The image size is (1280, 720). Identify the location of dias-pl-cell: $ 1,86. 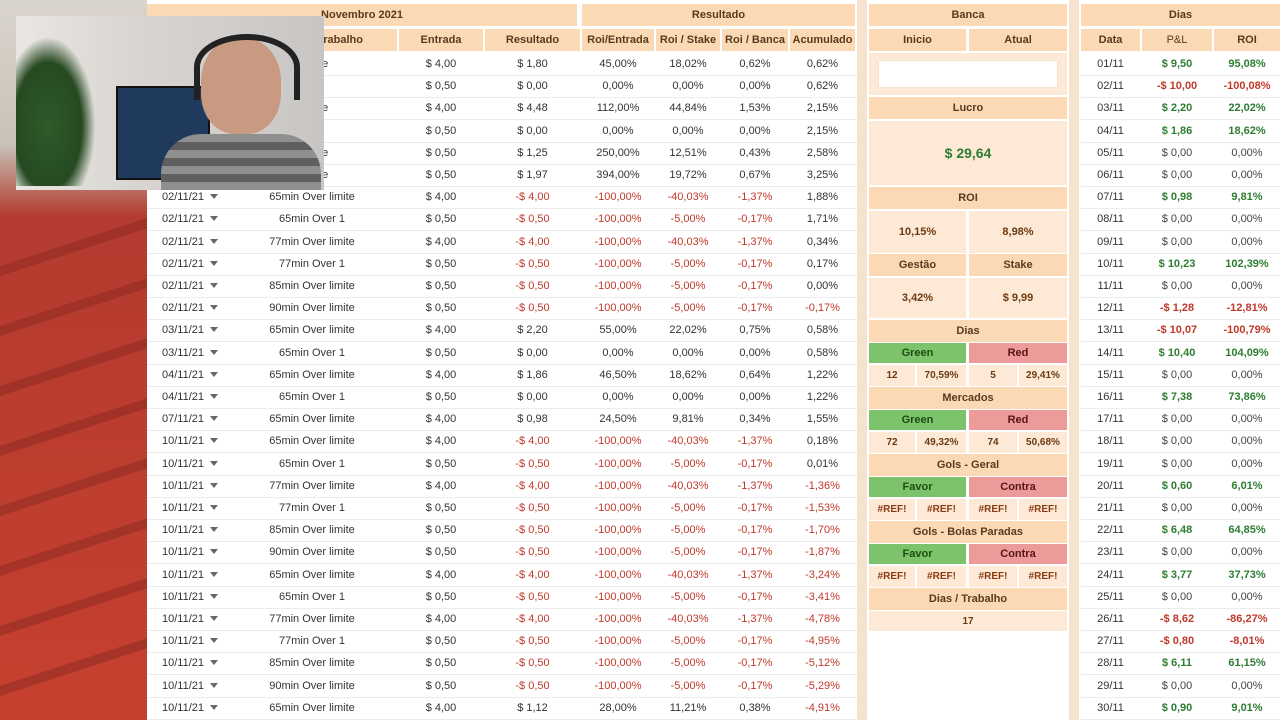
(1177, 131).